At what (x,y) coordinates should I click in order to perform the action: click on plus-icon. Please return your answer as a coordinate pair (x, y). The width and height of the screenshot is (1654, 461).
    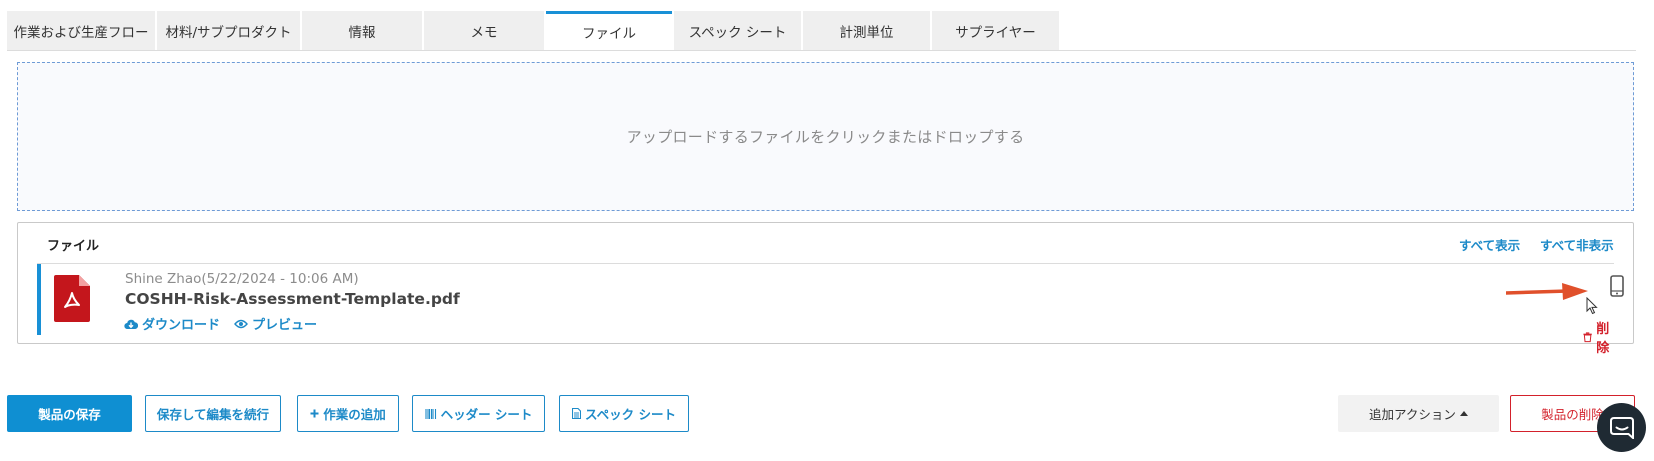
    Looking at the image, I should click on (314, 413).